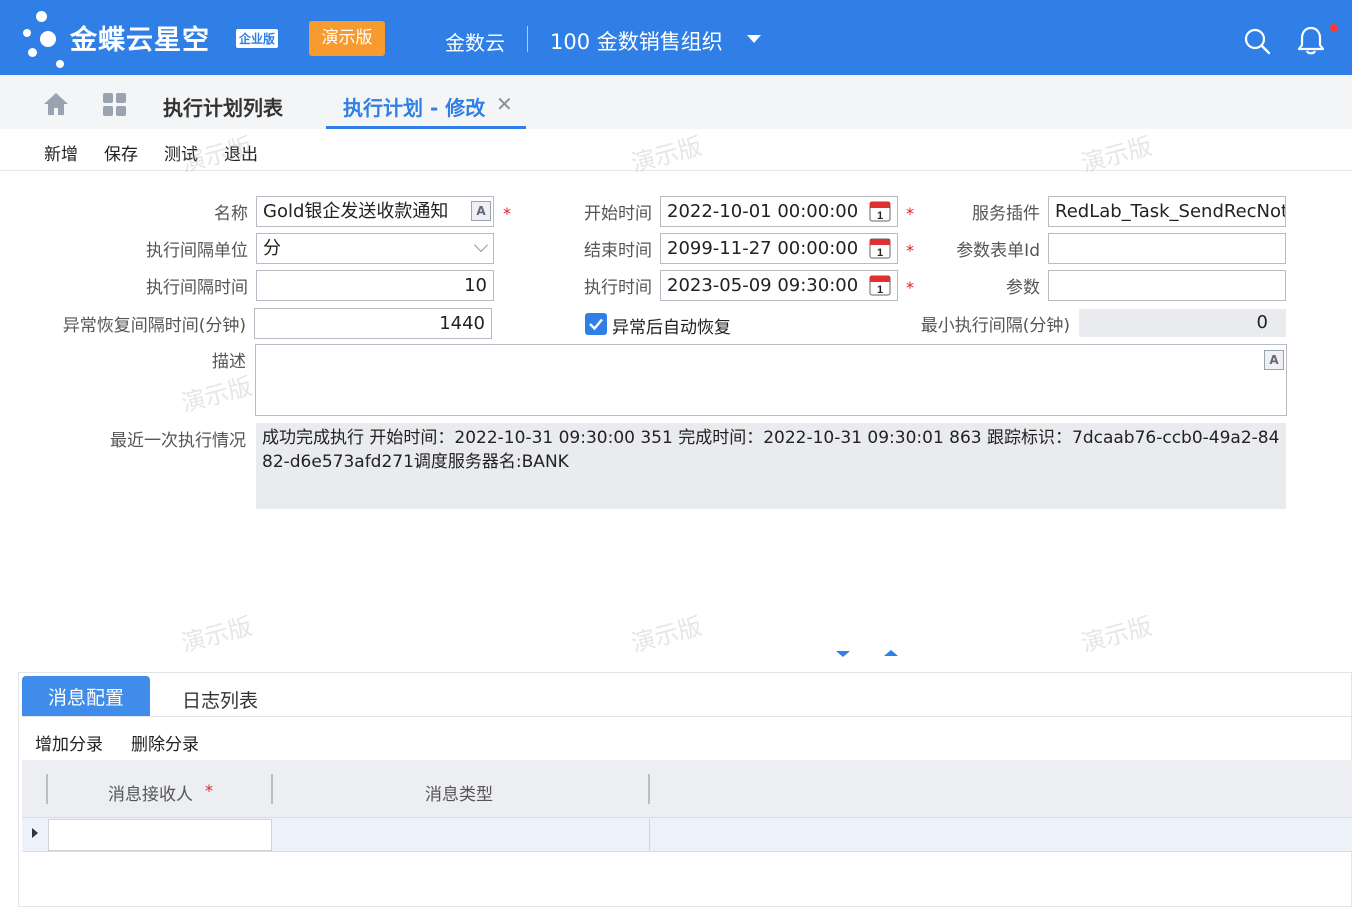  What do you see at coordinates (687, 716) in the screenshot?
I see `subtab-divider` at bounding box center [687, 716].